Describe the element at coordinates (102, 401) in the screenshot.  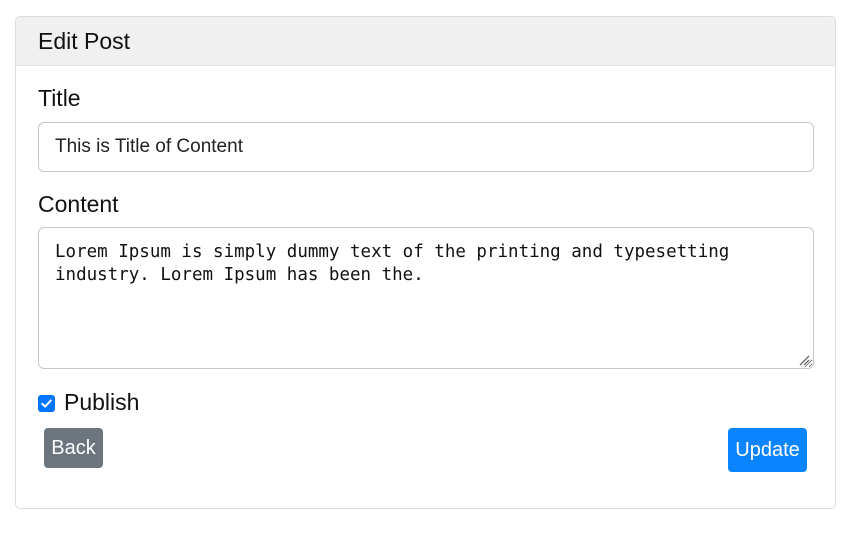
I see `publish-label: Publish` at that location.